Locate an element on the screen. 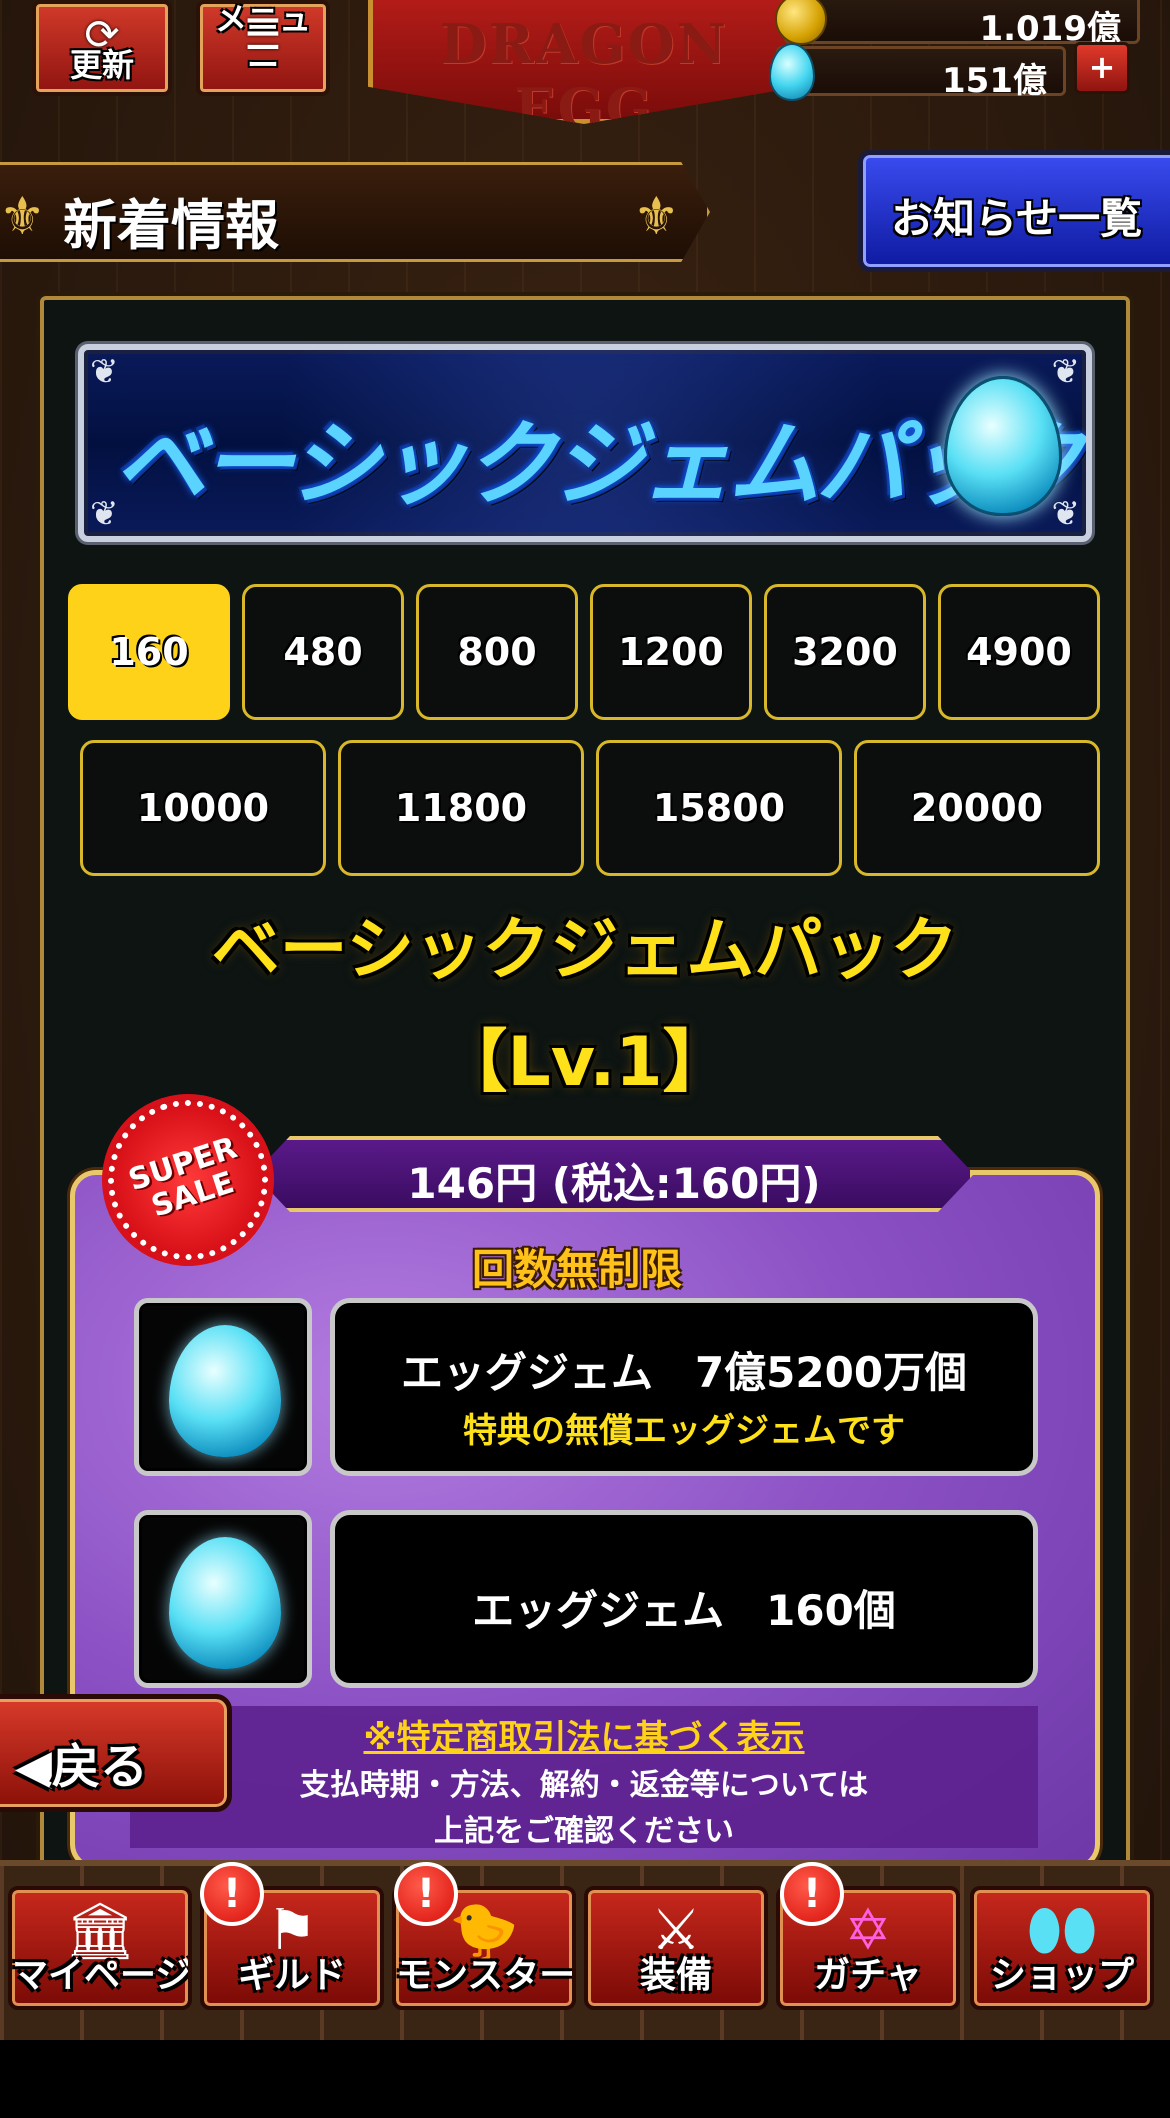 The height and width of the screenshot is (2118, 1170). item-name: エッグジェム 7億5200万個 is located at coordinates (684, 1372).